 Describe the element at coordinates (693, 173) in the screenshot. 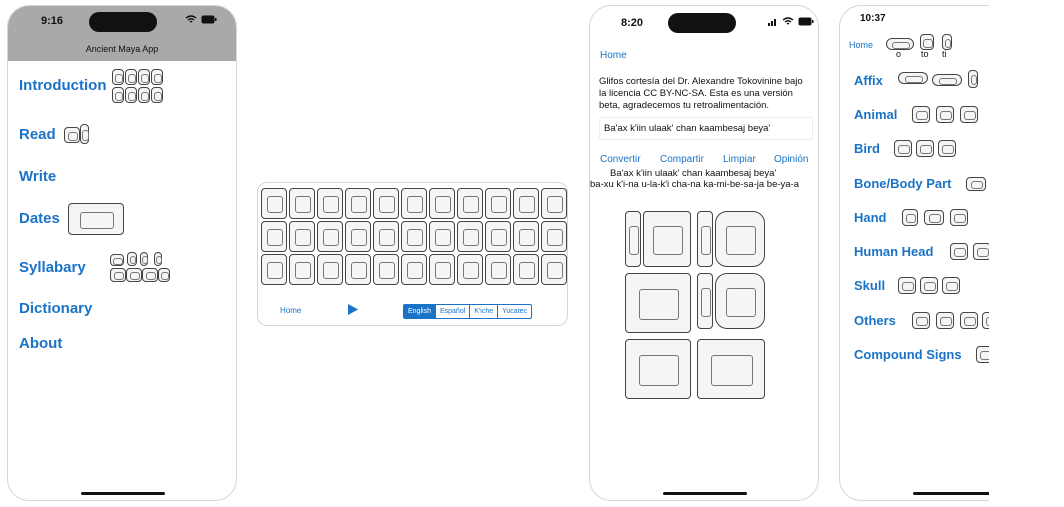

I see `output-text: Ba'ax k'iin ulaak' chan kaambesaj beya'` at that location.